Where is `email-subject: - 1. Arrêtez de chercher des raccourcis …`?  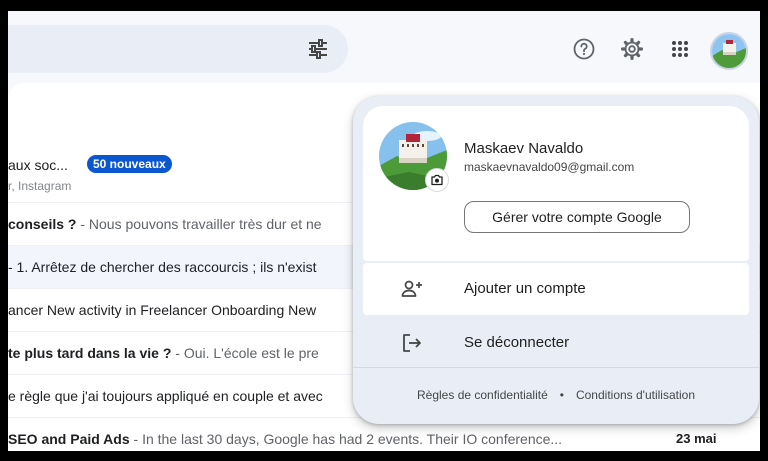 email-subject: - 1. Arrêtez de chercher des raccourcis … is located at coordinates (162, 267).